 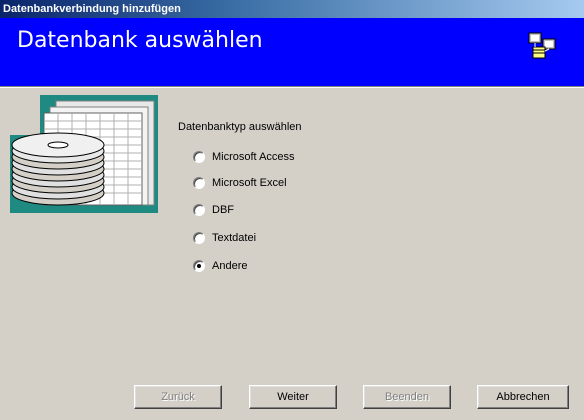 I want to click on radio-selected-dot, so click(x=199, y=266).